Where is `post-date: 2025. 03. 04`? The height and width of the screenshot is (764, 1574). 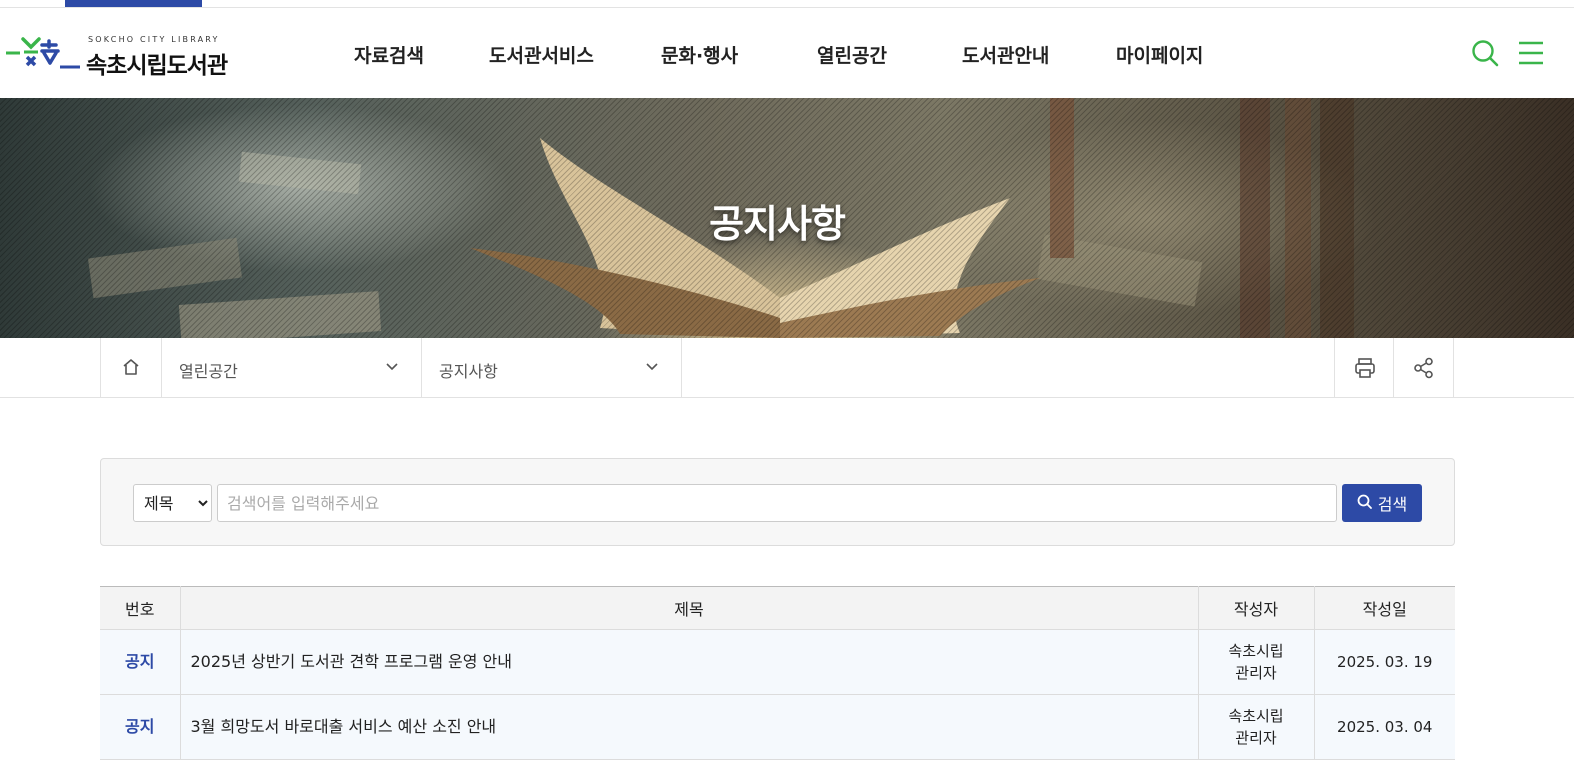 post-date: 2025. 03. 04 is located at coordinates (1384, 727).